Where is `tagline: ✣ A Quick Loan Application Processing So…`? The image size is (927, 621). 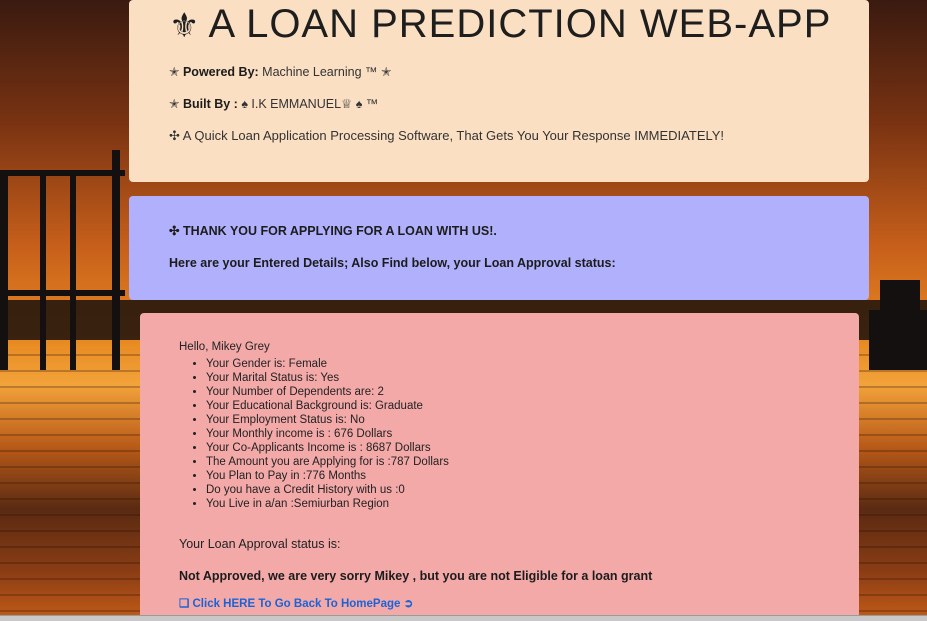 tagline: ✣ A Quick Loan Application Processing So… is located at coordinates (447, 135).